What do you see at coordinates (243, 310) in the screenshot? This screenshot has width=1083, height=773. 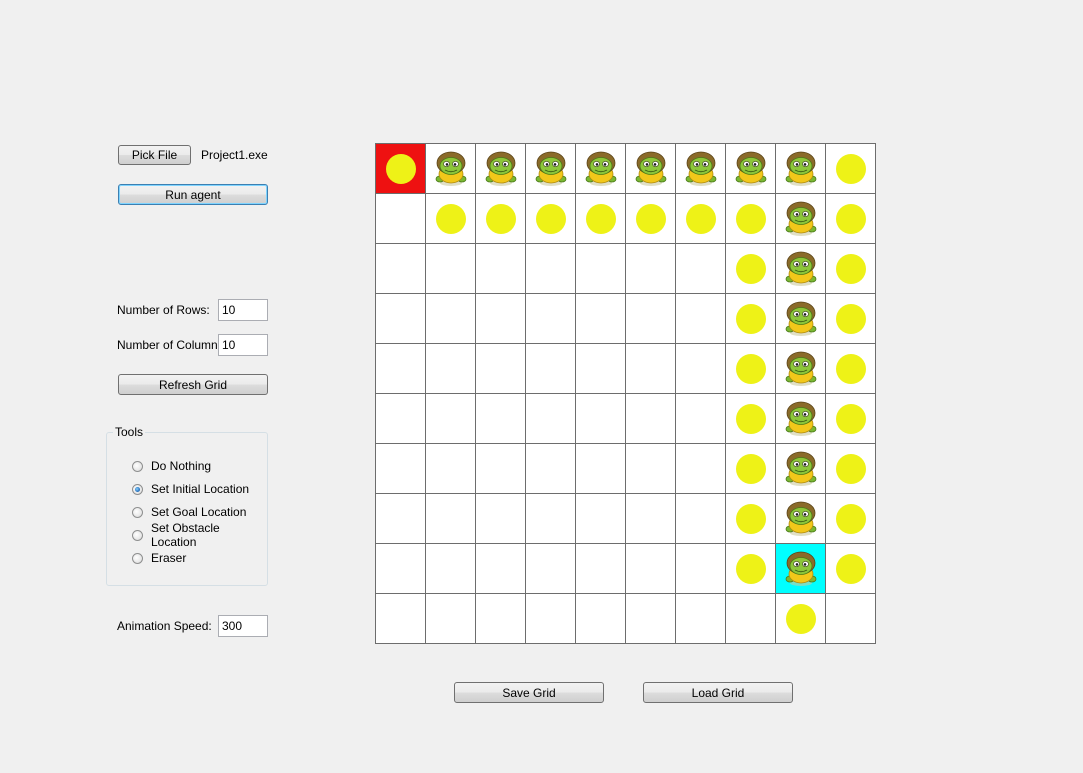 I see `rows-input` at bounding box center [243, 310].